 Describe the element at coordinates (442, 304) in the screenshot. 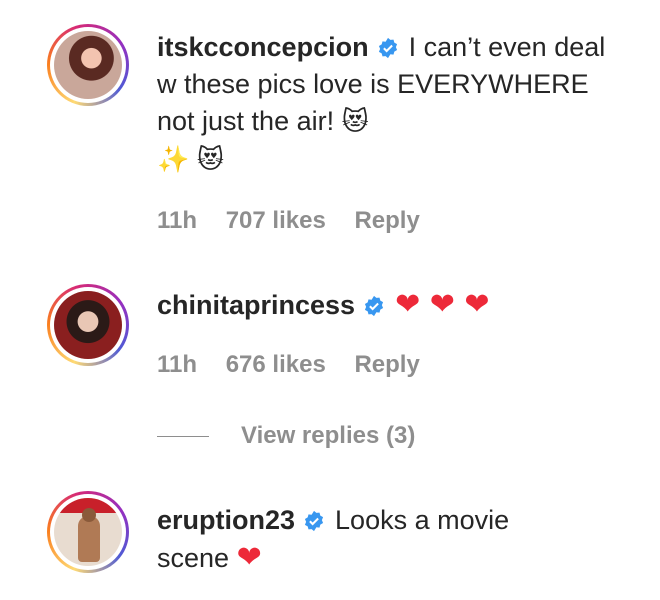

I see `red-heart-emoji: ❤ ❤ ❤` at that location.